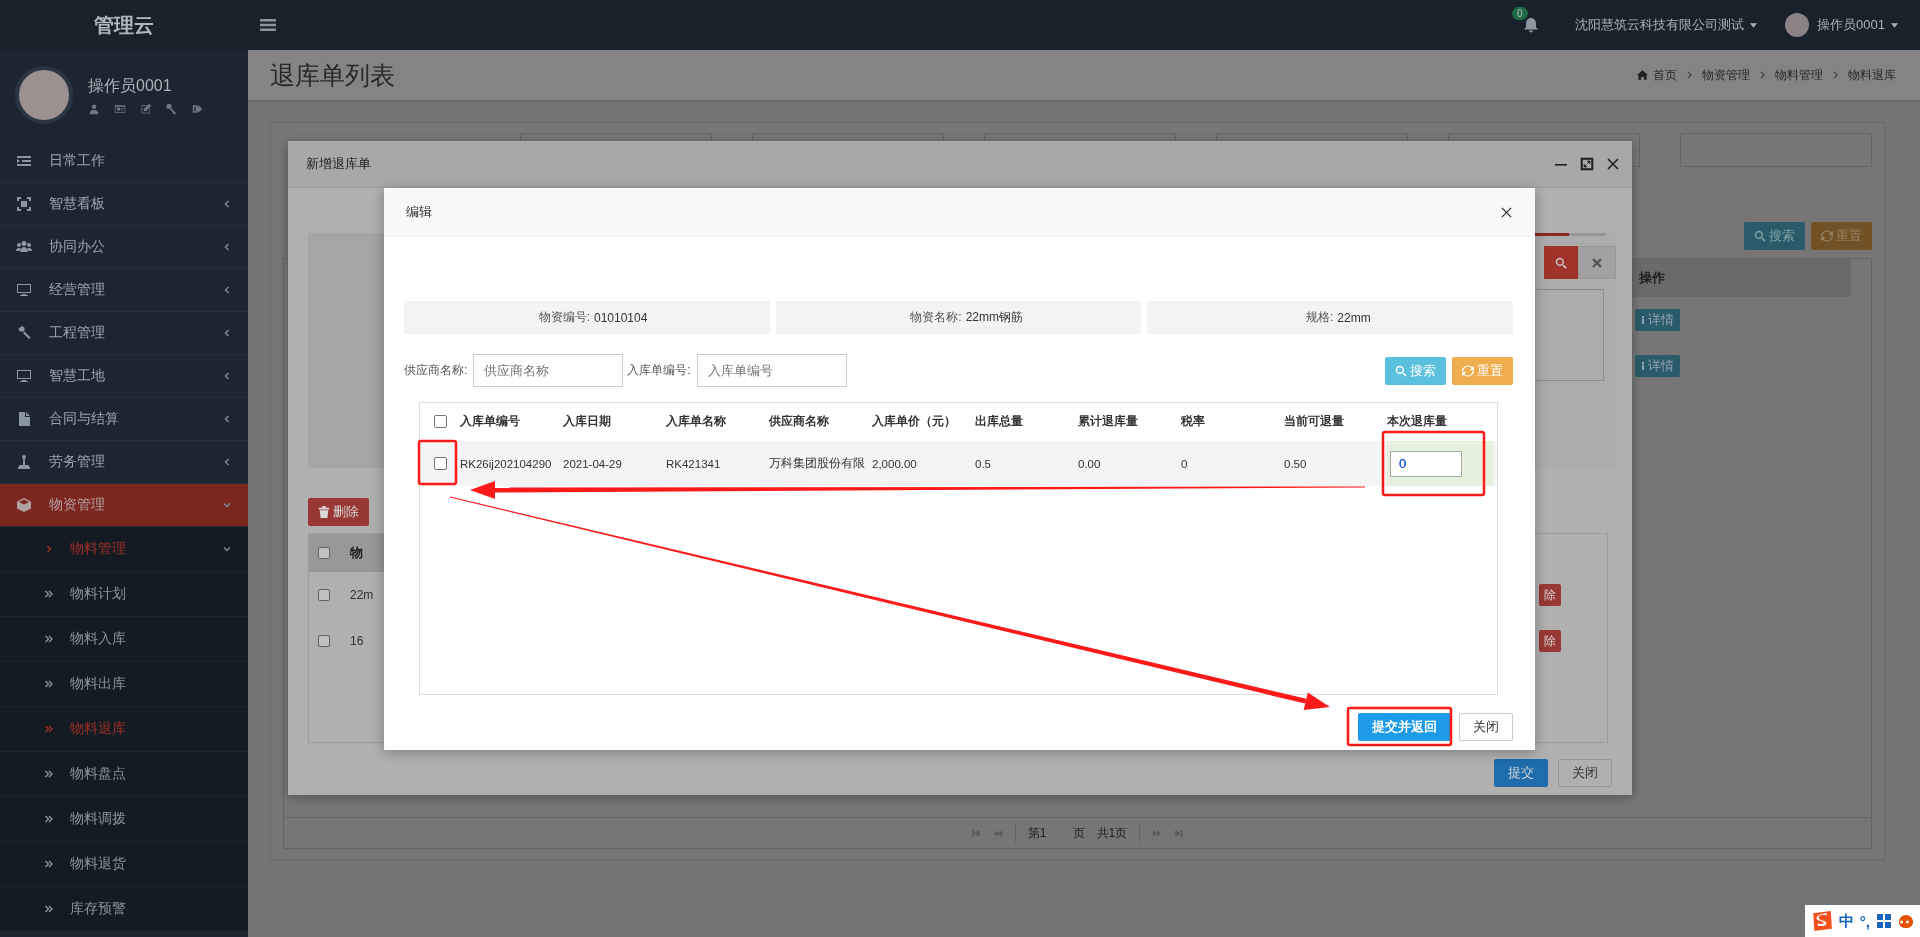 The image size is (1920, 937). Describe the element at coordinates (94, 108) in the screenshot. I see `user-icon` at that location.